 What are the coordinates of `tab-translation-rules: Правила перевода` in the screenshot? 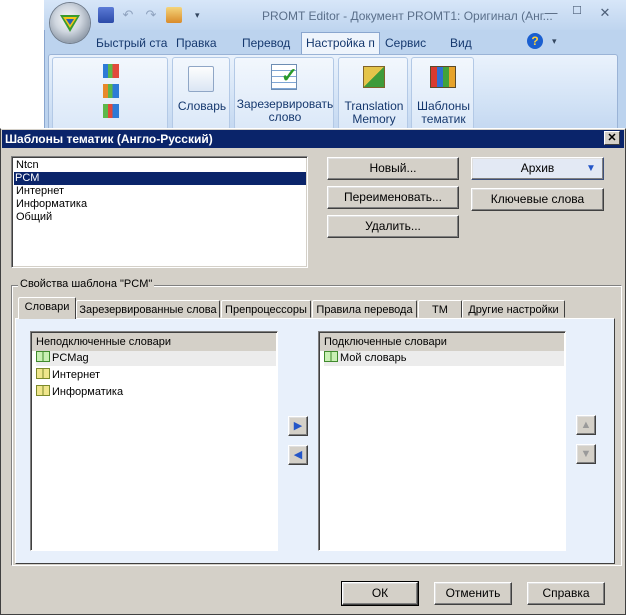 It's located at (364, 309).